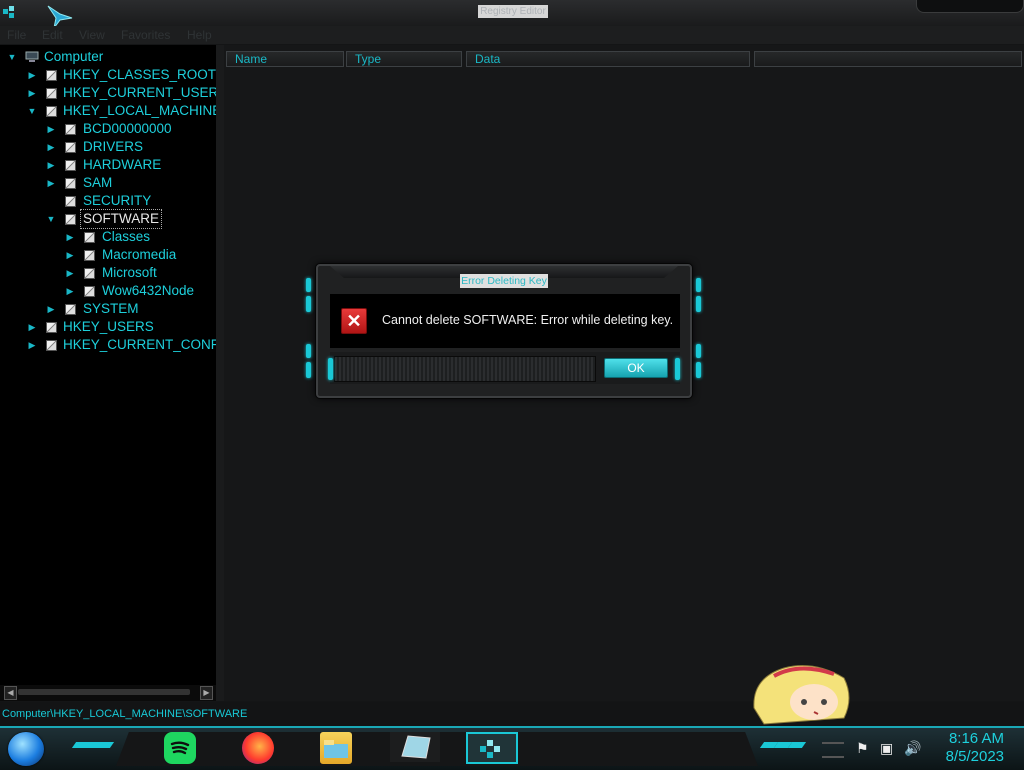 The height and width of the screenshot is (770, 1024). Describe the element at coordinates (862, 748) in the screenshot. I see `action-center-flag-icon: ⚑` at that location.